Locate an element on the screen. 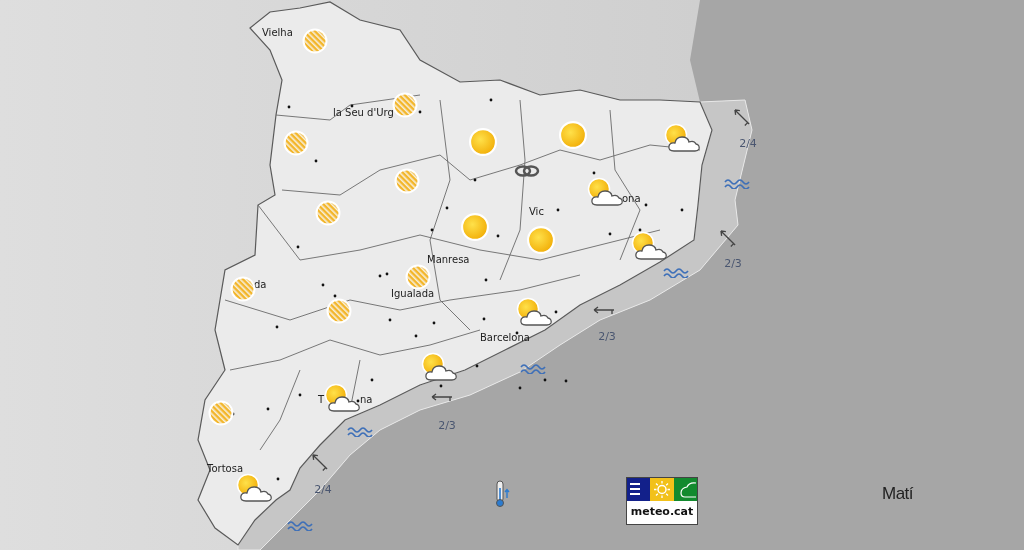 This screenshot has width=1024, height=550. city-label: T is located at coordinates (321, 400).